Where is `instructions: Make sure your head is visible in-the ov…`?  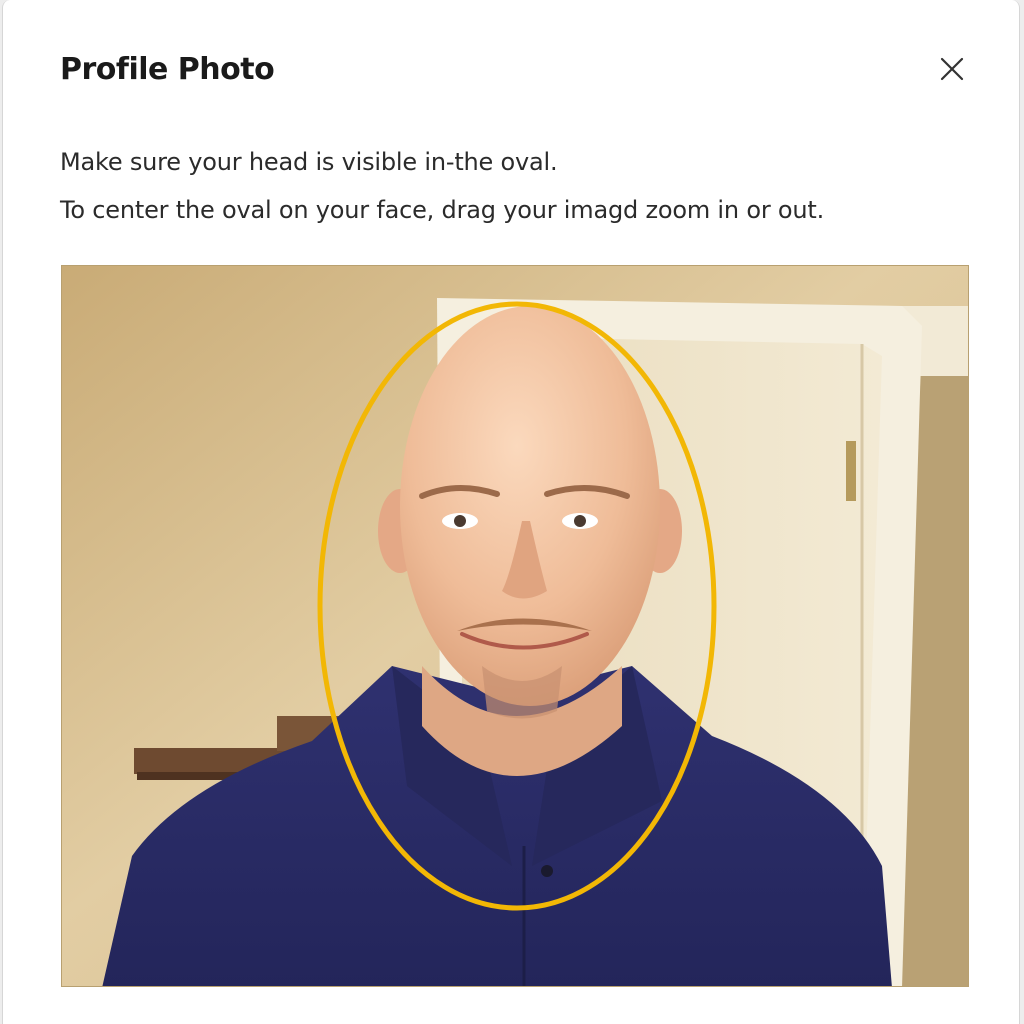 instructions: Make sure your head is visible in-the ov… is located at coordinates (510, 186).